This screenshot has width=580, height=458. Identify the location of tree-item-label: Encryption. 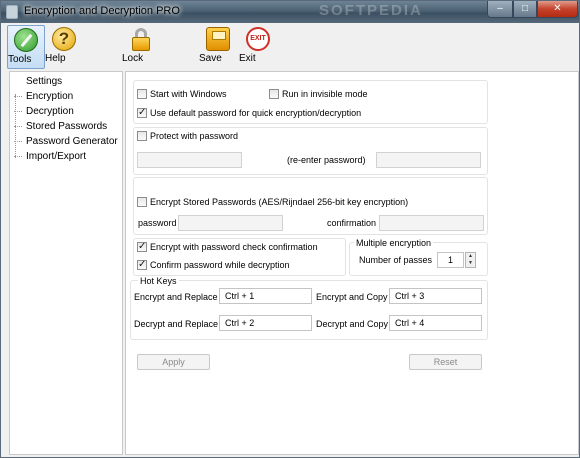
(50, 96).